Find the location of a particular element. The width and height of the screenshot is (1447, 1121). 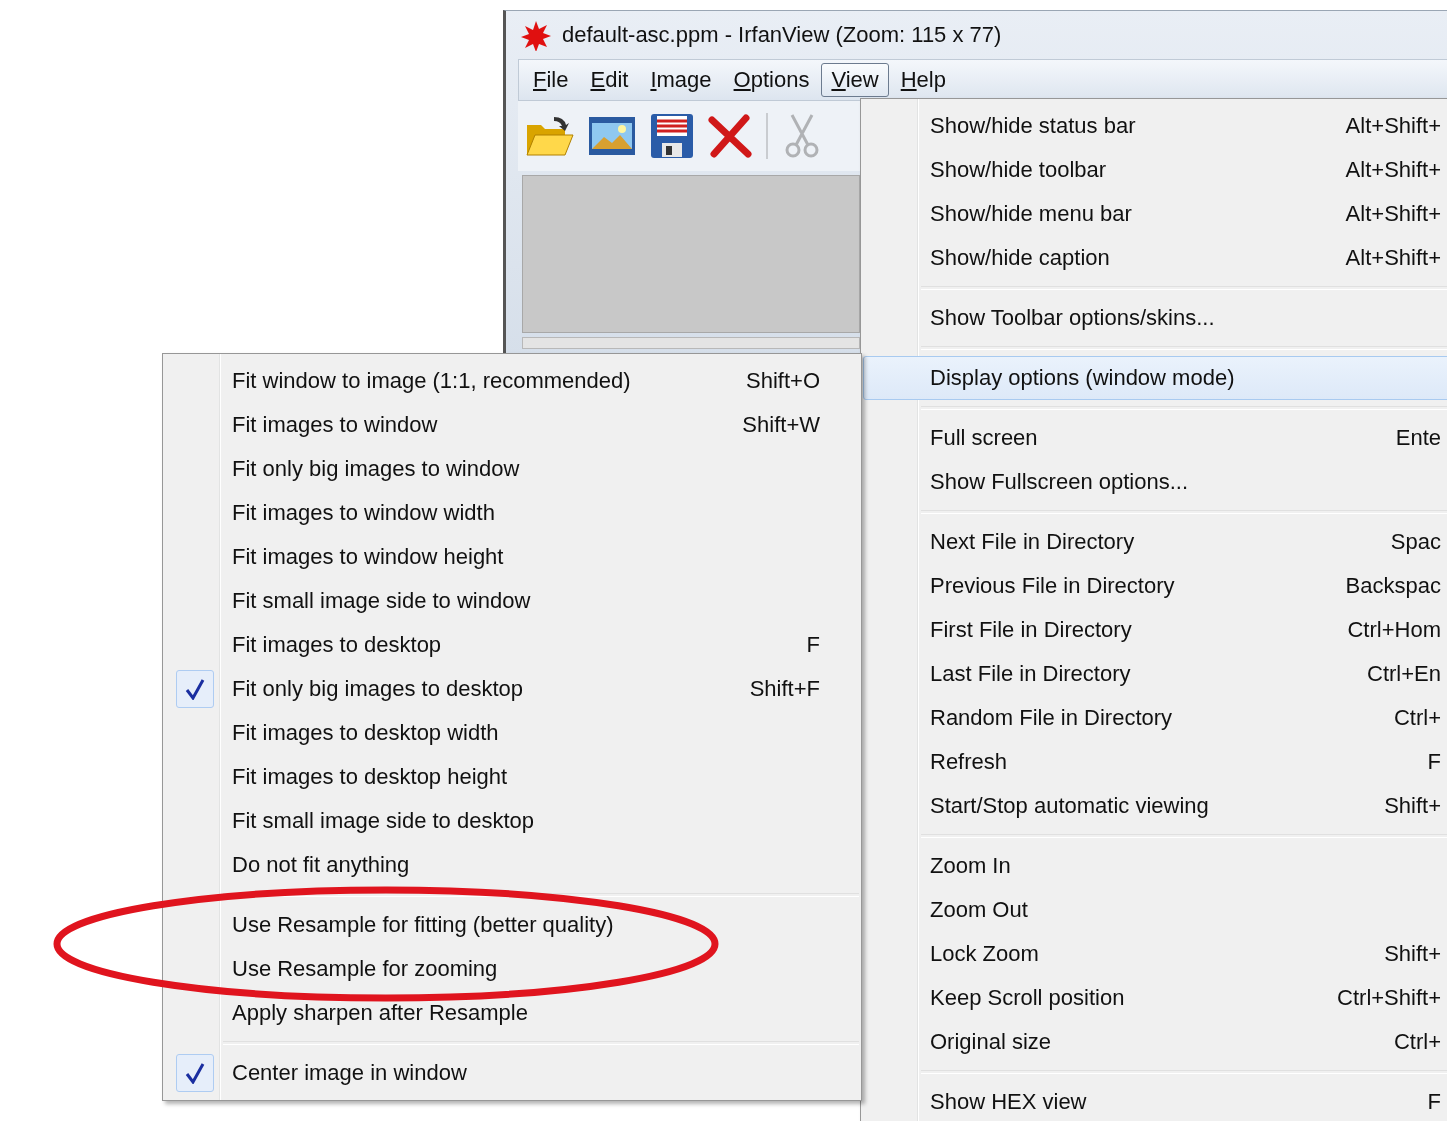

menu-option: Original size Ctrl+ is located at coordinates (1155, 1042).